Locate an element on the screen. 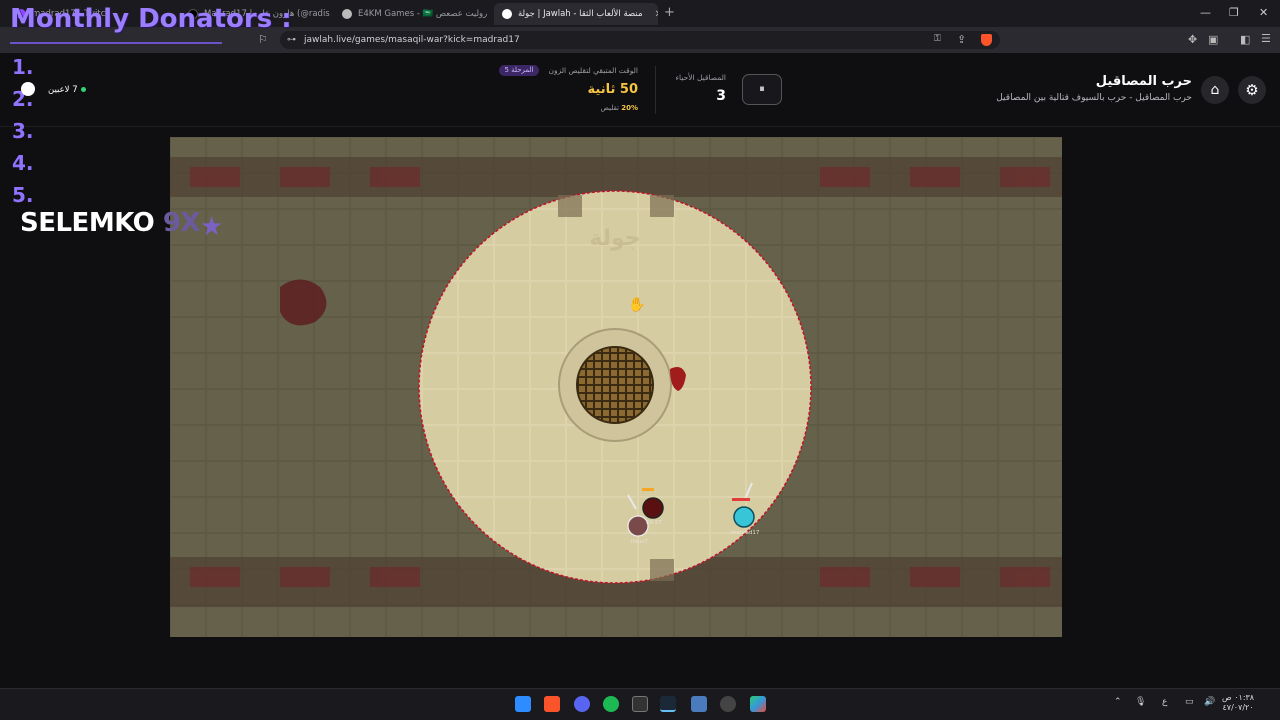  network-icon: ▭ is located at coordinates (1189, 702).